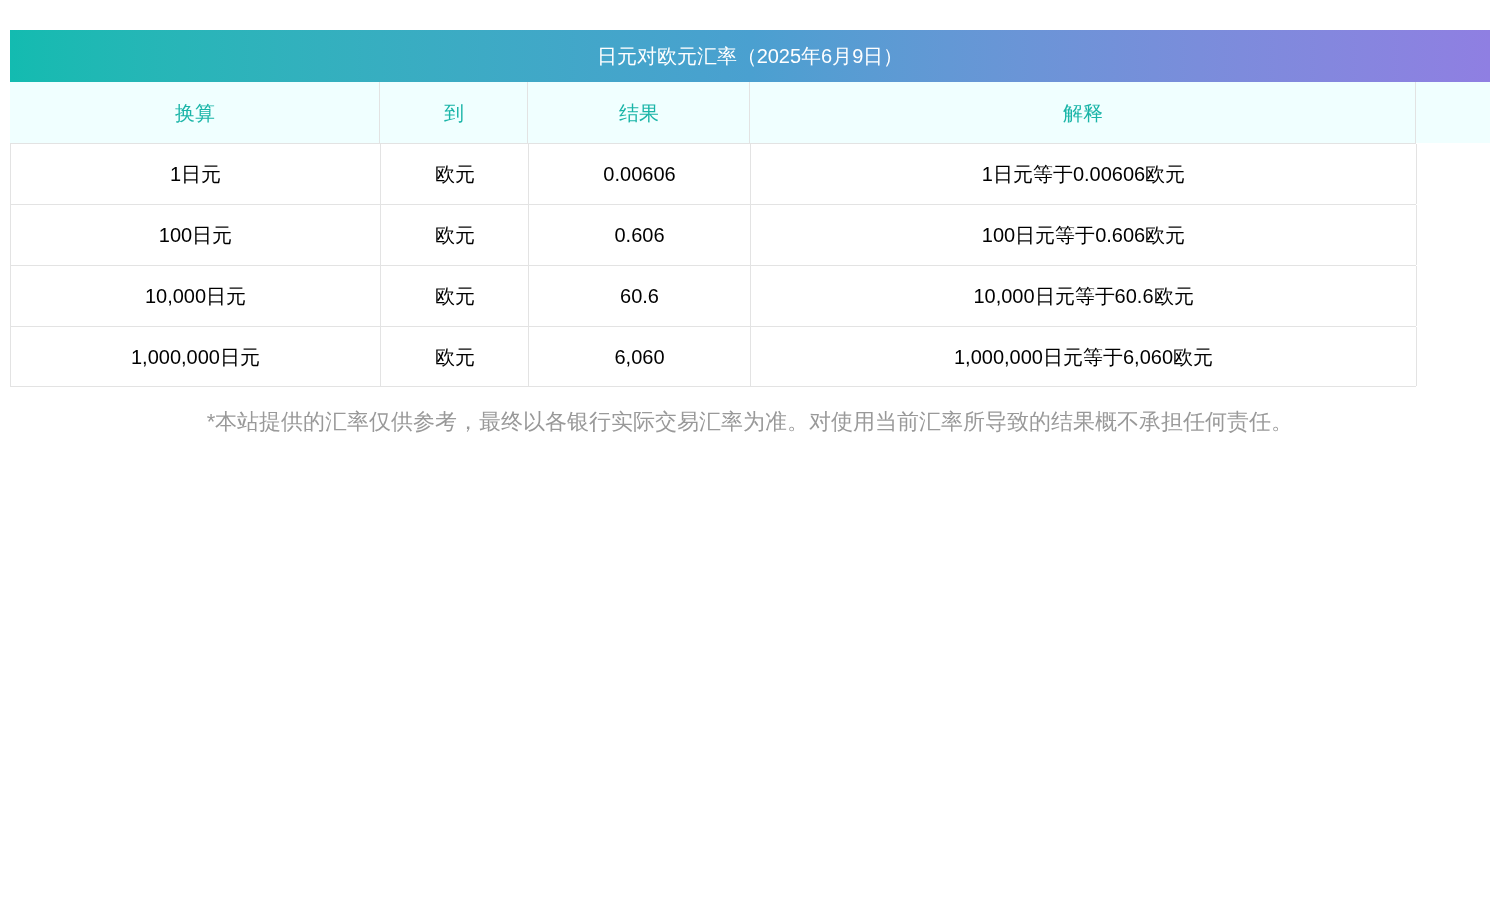 The width and height of the screenshot is (1500, 920). Describe the element at coordinates (195, 112) in the screenshot. I see `column-header: 换算` at that location.